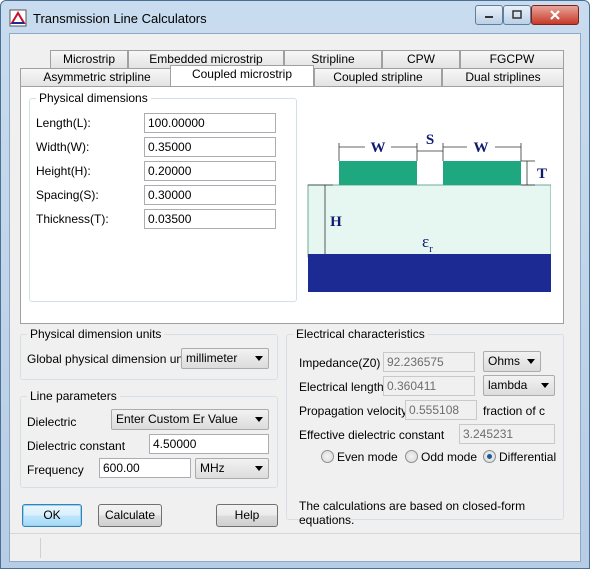  I want to click on electrical-length-output: 0.360411, so click(429, 386).